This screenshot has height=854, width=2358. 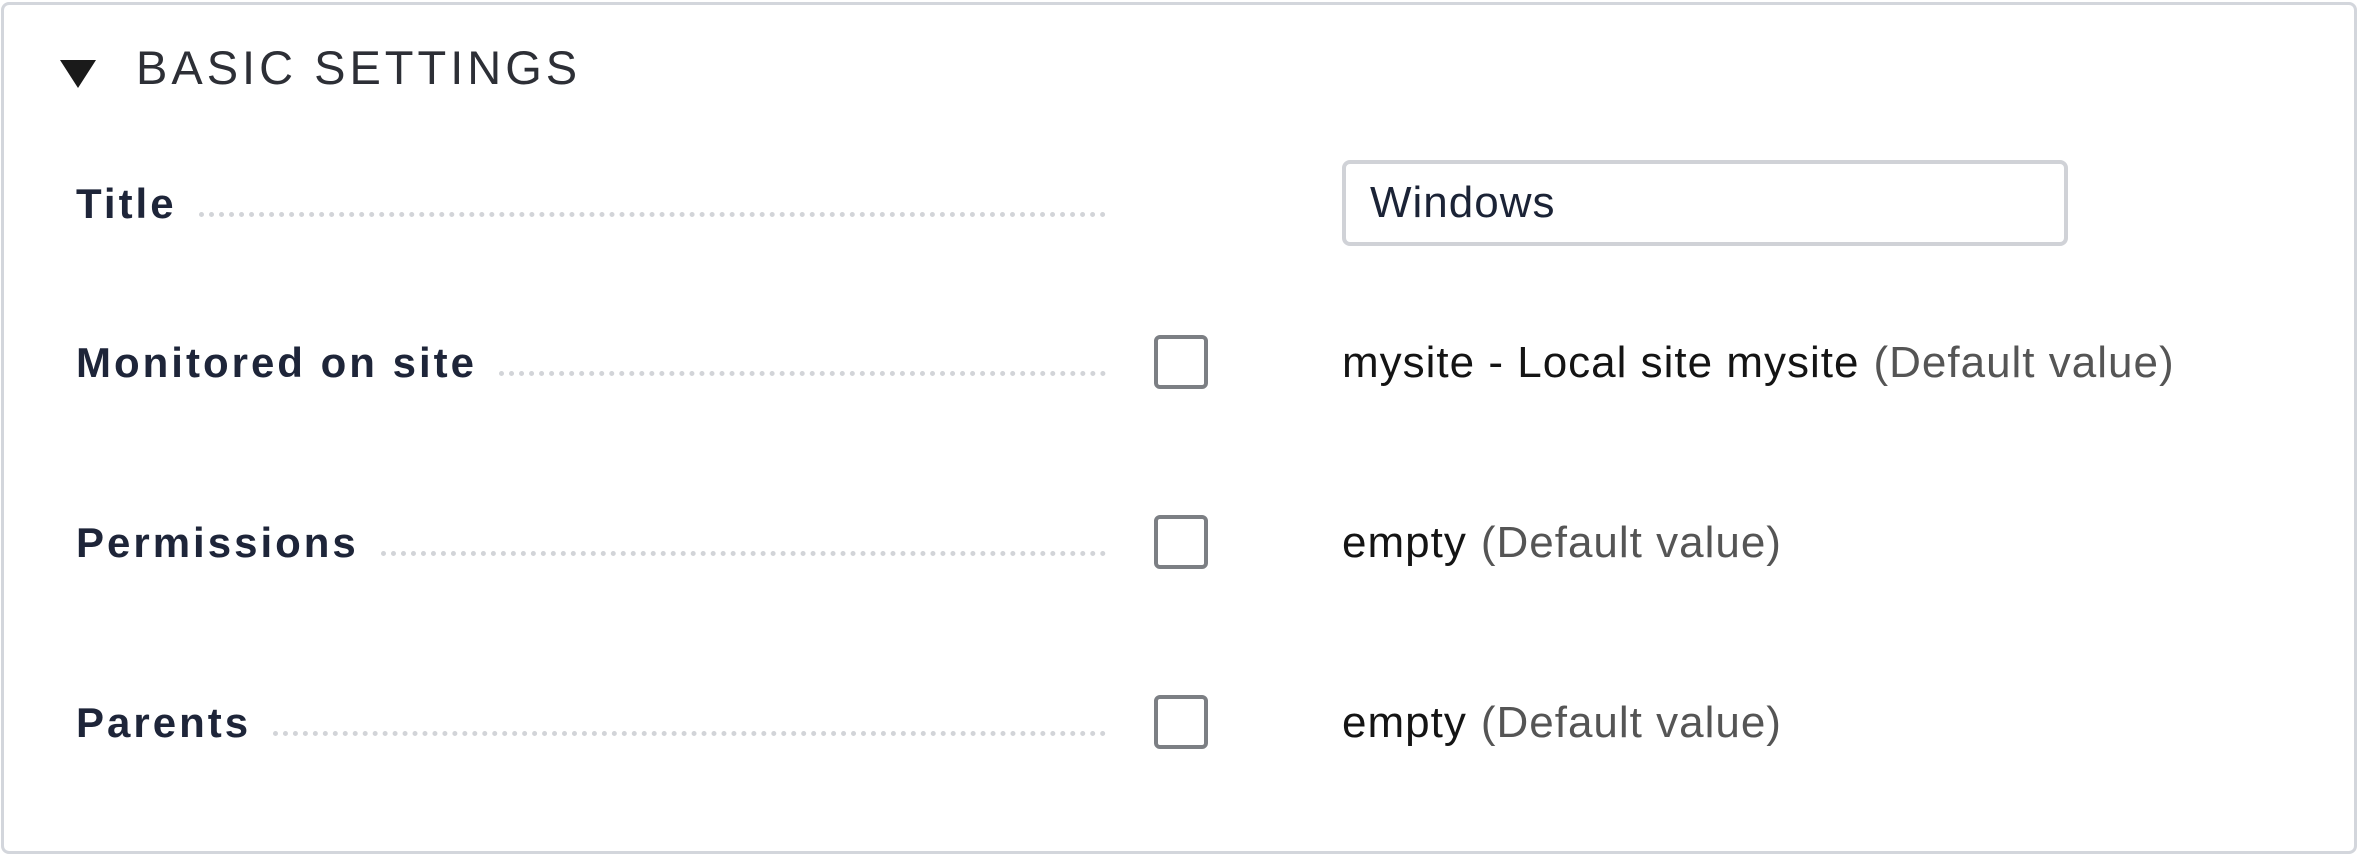 What do you see at coordinates (1631, 722) in the screenshot?
I see `parents-default-note: (Default value)` at bounding box center [1631, 722].